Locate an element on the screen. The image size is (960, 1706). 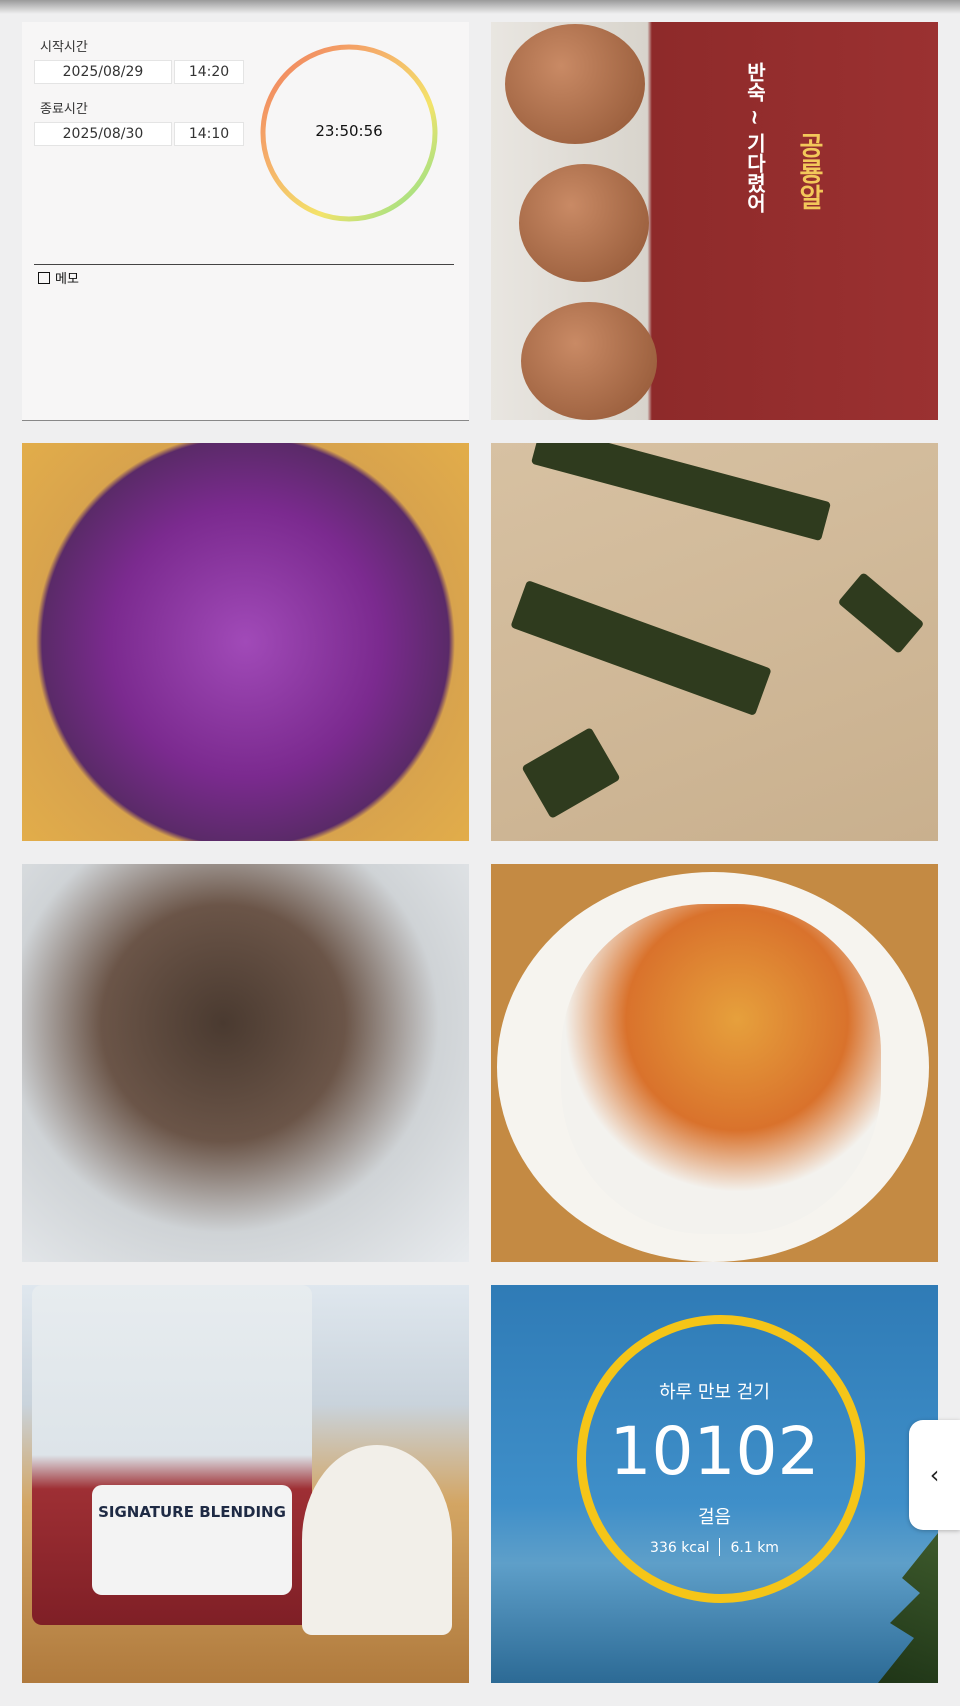
chevron-left-icon: ‹ is located at coordinates (935, 1475).